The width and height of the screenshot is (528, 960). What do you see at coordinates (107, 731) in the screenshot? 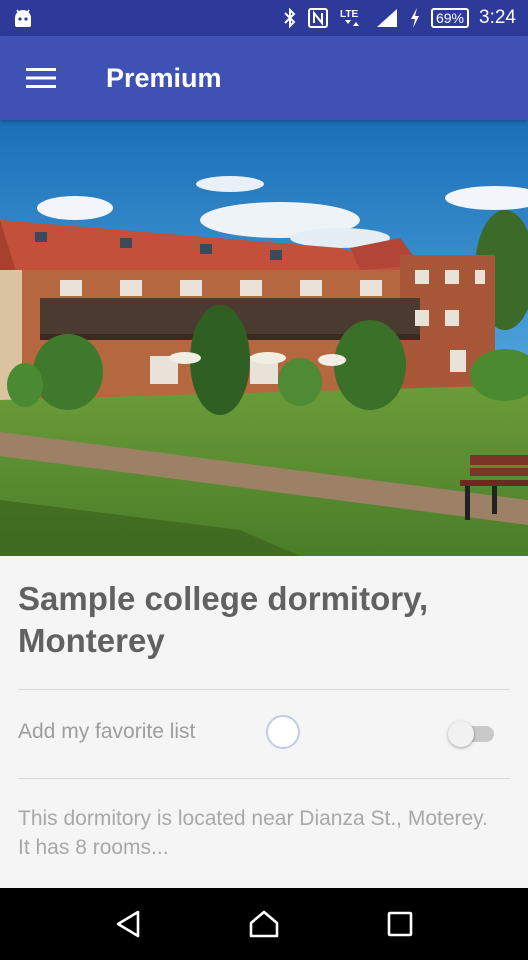
I see `favorite-label: Add my favorite list` at bounding box center [107, 731].